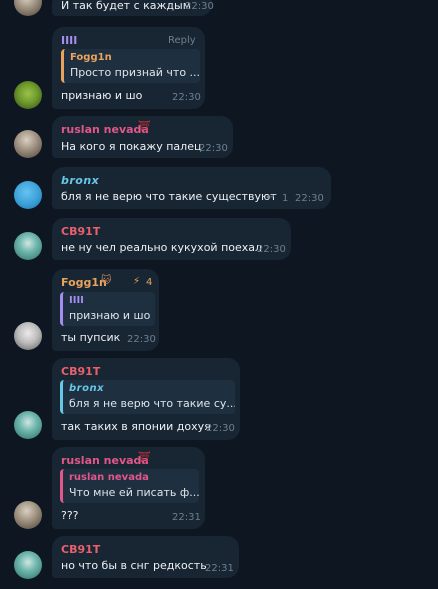 The width and height of the screenshot is (438, 589). Describe the element at coordinates (91, 337) in the screenshot. I see `message-text: ты пупсик` at that location.